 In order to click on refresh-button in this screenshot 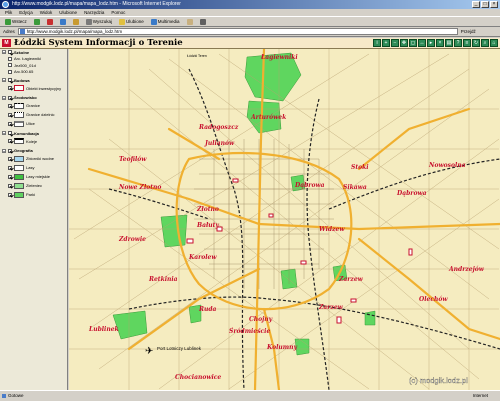, I will do `click(63, 22)`.